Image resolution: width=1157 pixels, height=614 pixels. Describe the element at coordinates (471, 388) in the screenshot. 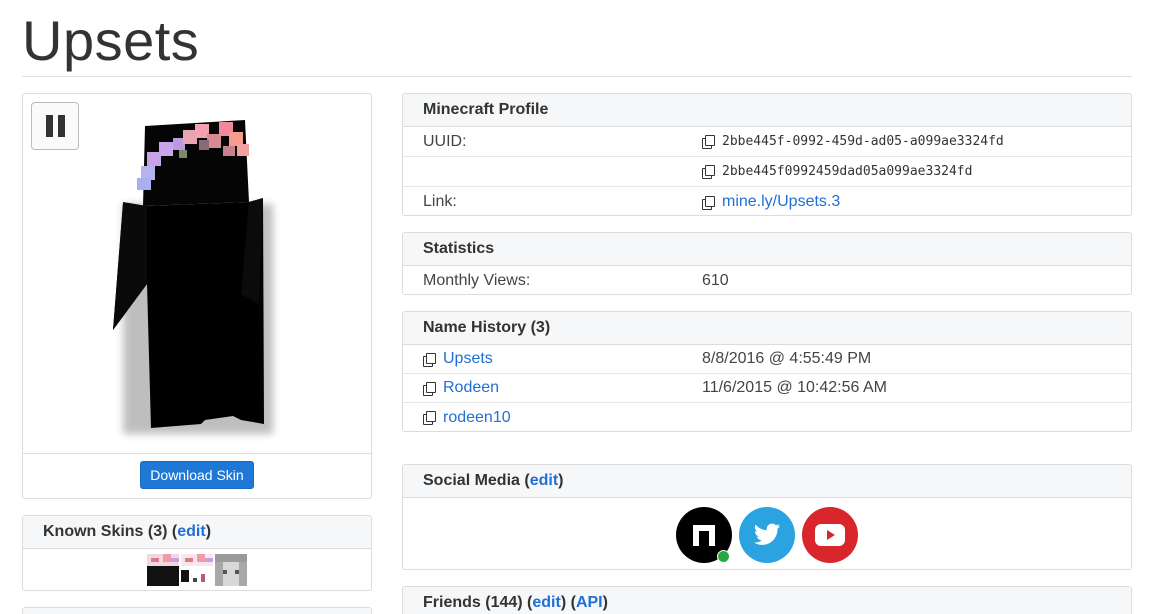

I see `history-name: Rodeen` at that location.